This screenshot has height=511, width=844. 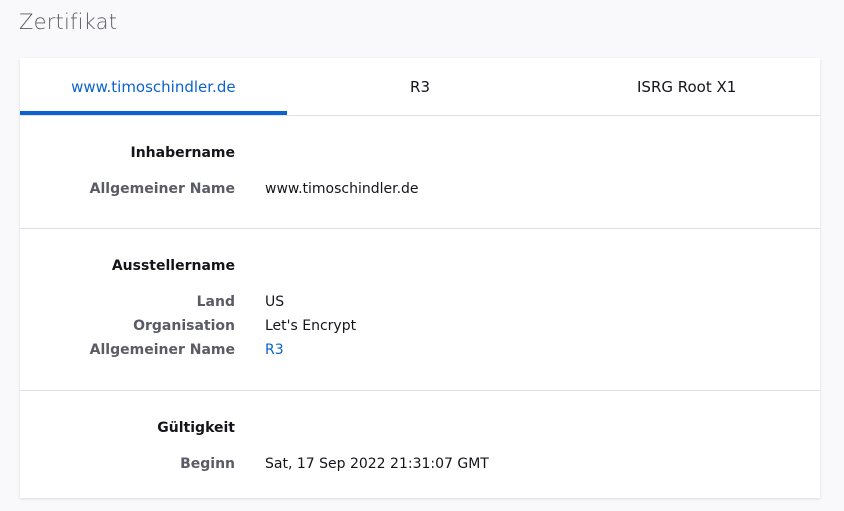 I want to click on issuer-common-name-row: Allgemeiner Name R3, so click(x=420, y=352).